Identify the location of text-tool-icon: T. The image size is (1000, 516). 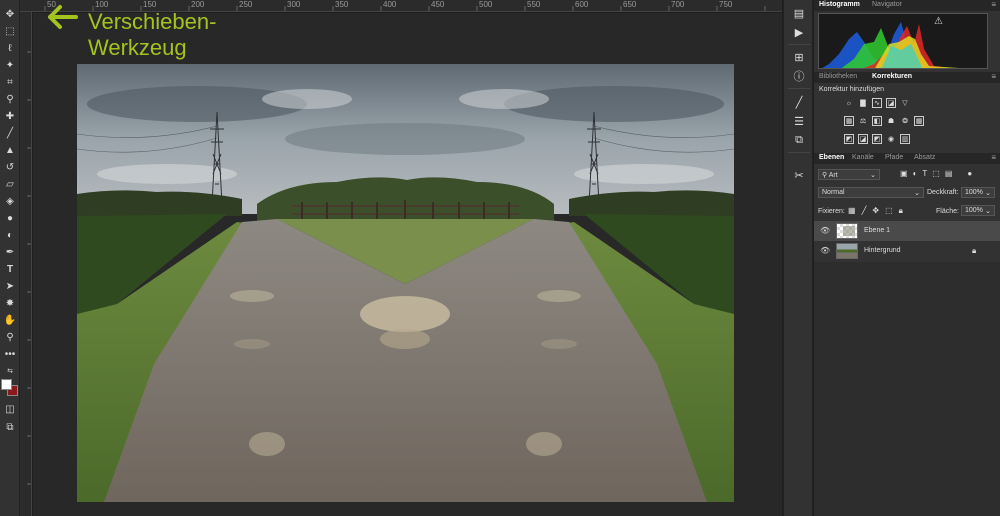
(10, 270).